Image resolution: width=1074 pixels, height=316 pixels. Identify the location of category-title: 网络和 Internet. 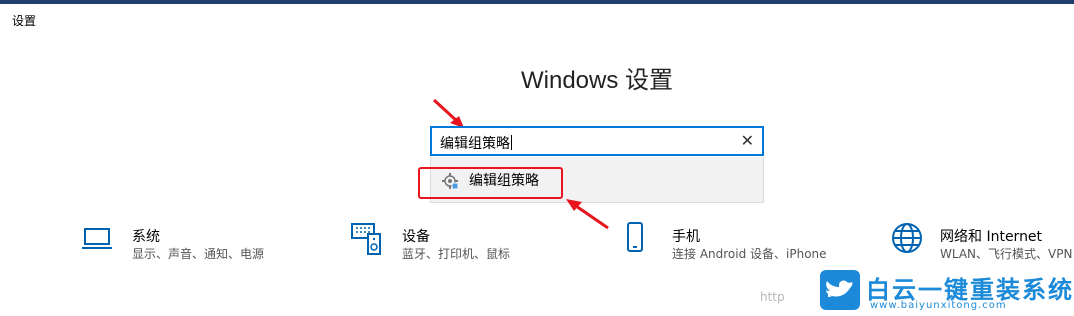
(991, 237).